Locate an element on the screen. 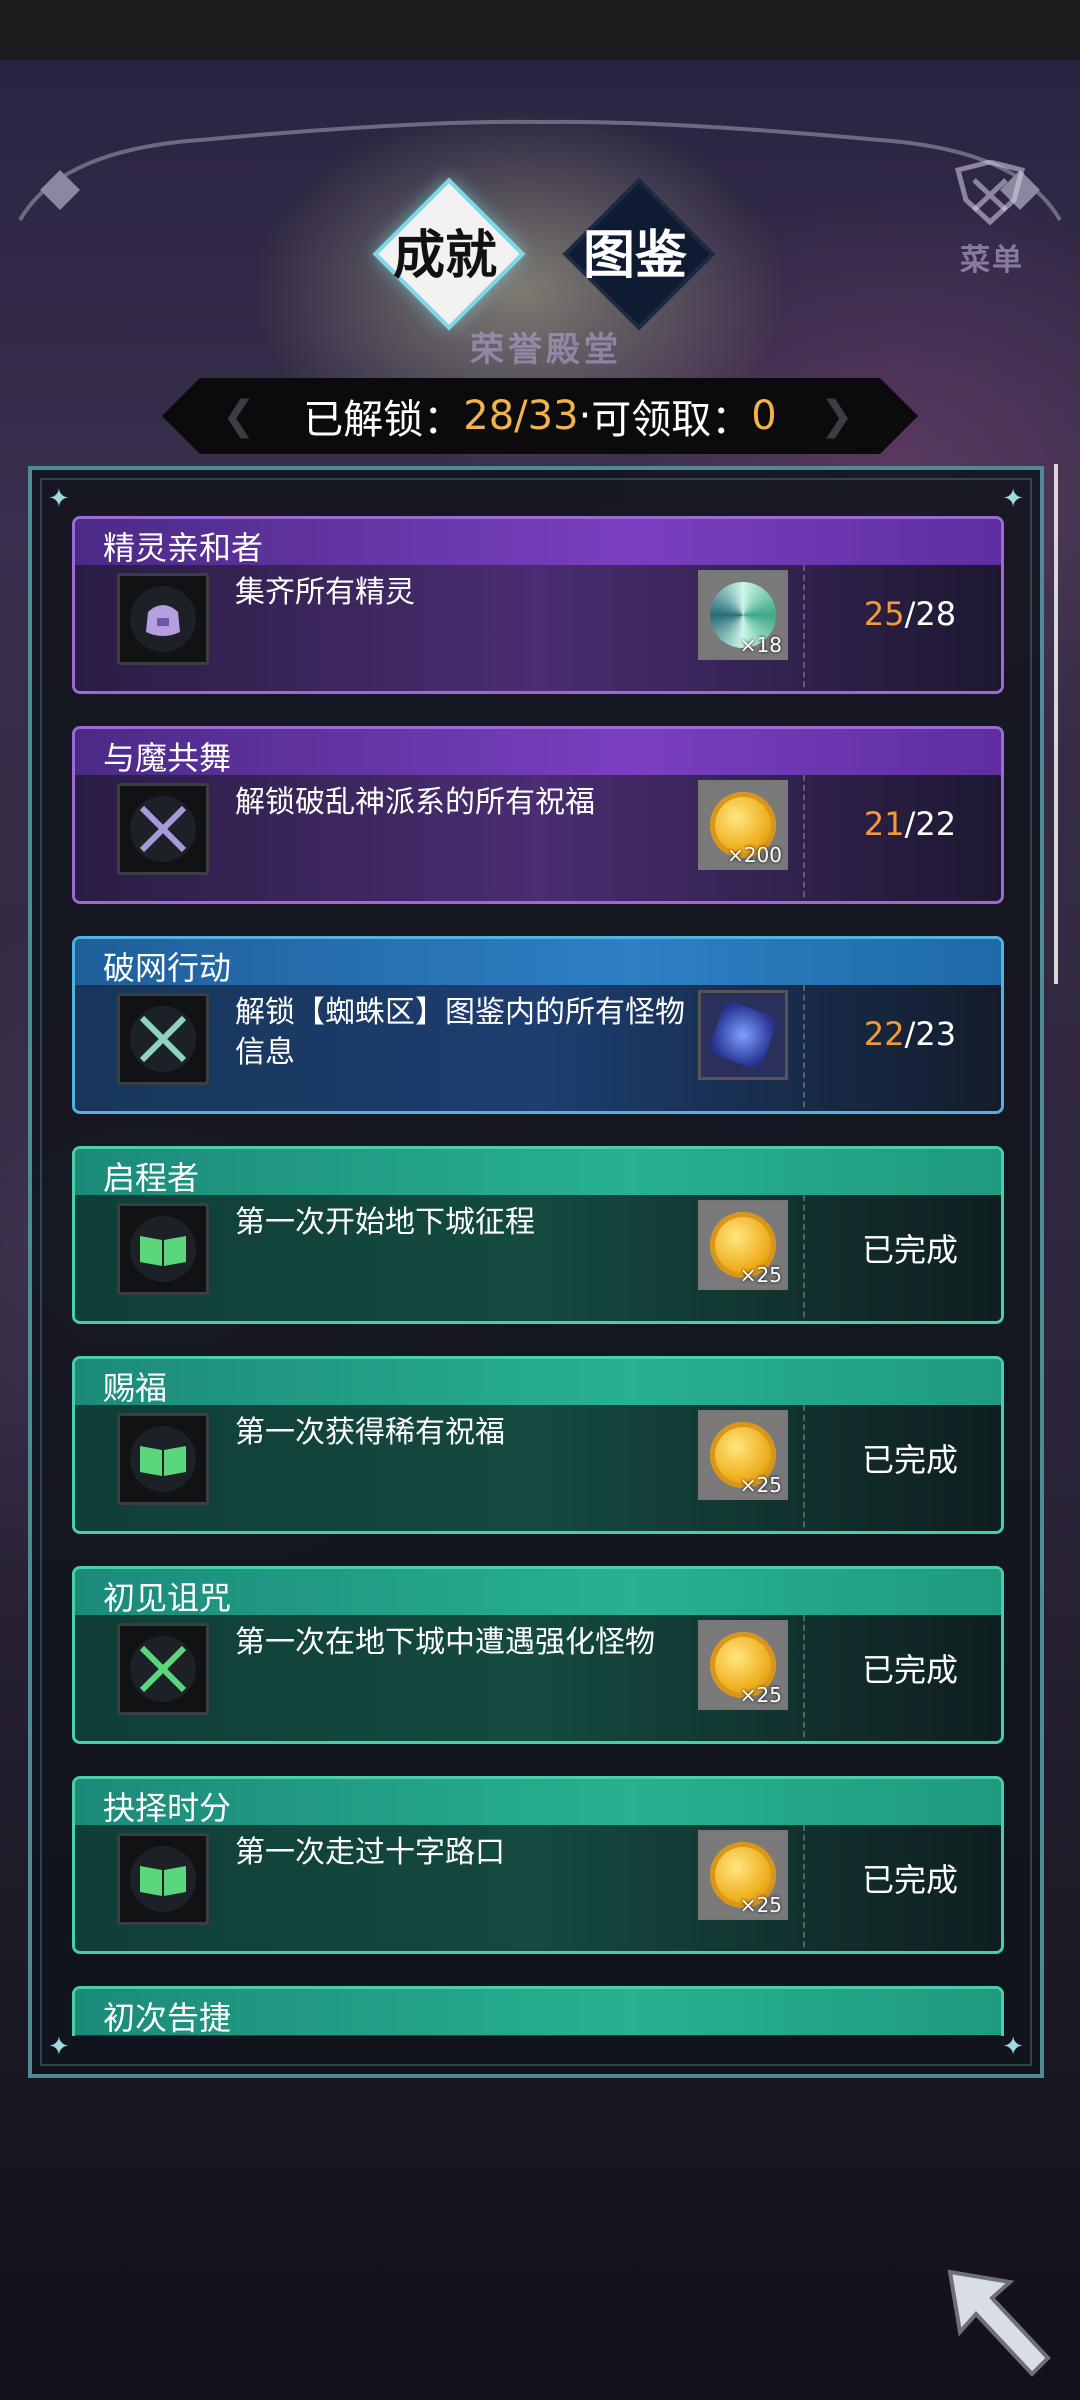 Image resolution: width=1080 pixels, height=2400 pixels. achievement-description: 第一次在地下城中遭遇强化怪物 is located at coordinates (445, 1642).